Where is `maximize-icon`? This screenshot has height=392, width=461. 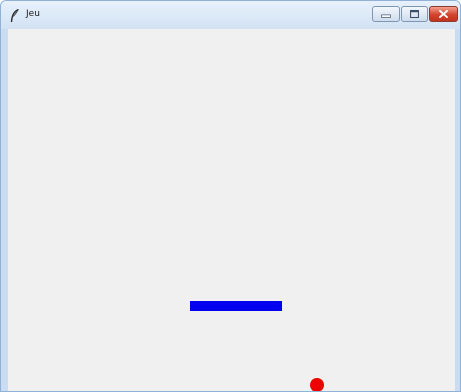 maximize-icon is located at coordinates (414, 14).